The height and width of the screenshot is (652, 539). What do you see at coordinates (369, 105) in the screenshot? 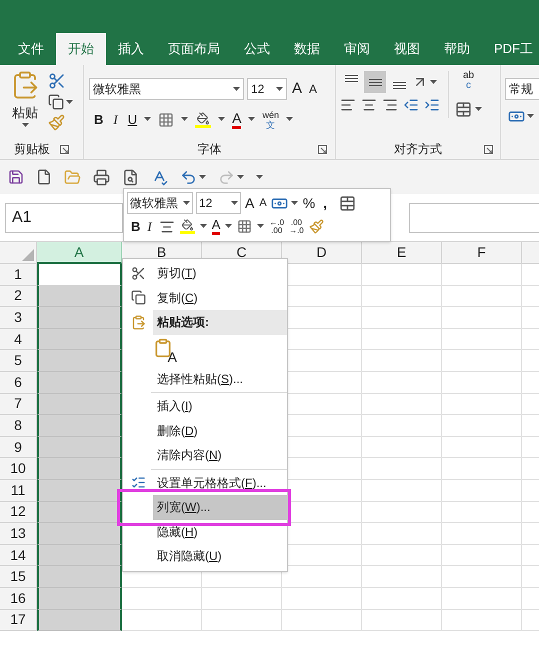
I see `align-center-icon` at bounding box center [369, 105].